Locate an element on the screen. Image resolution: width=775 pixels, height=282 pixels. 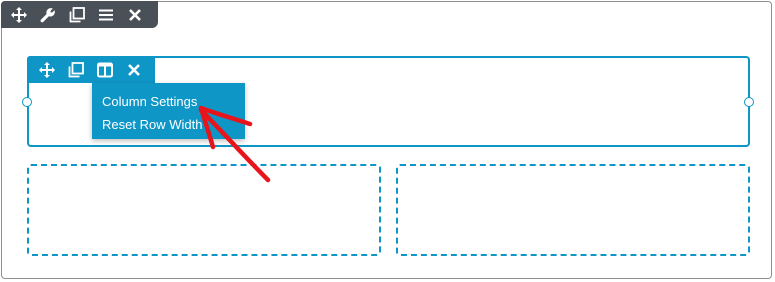
move-button is located at coordinates (19, 15).